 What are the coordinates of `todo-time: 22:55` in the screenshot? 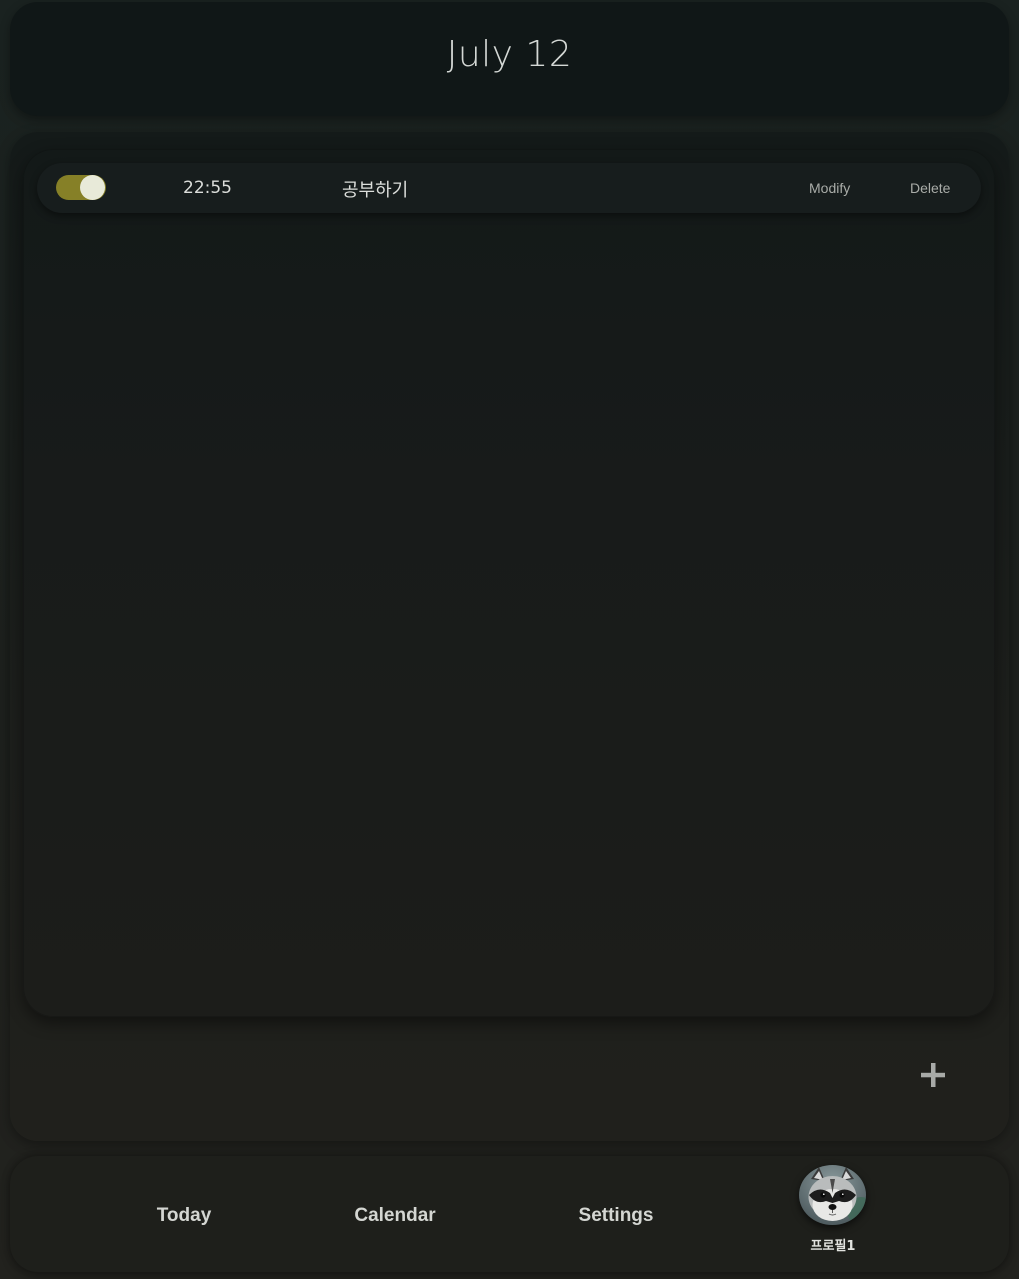 It's located at (207, 188).